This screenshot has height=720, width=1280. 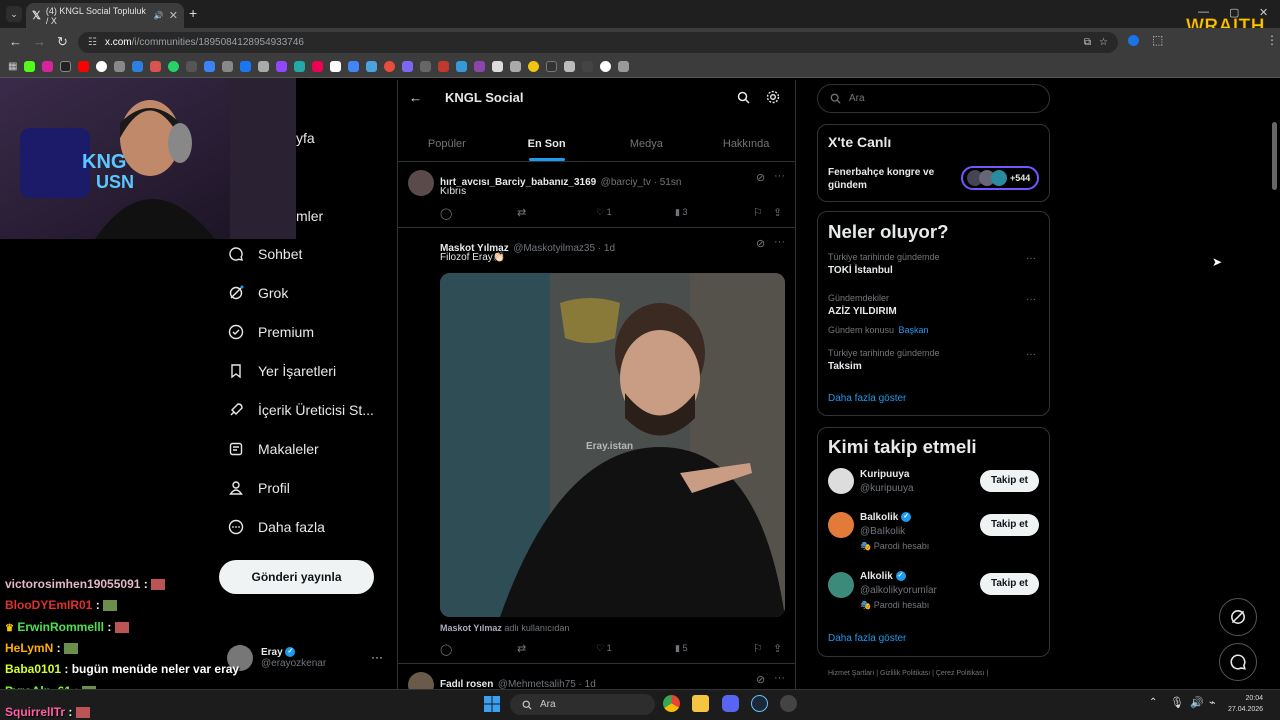 What do you see at coordinates (1177, 702) in the screenshot?
I see `microphone-icon: 🎙` at bounding box center [1177, 702].